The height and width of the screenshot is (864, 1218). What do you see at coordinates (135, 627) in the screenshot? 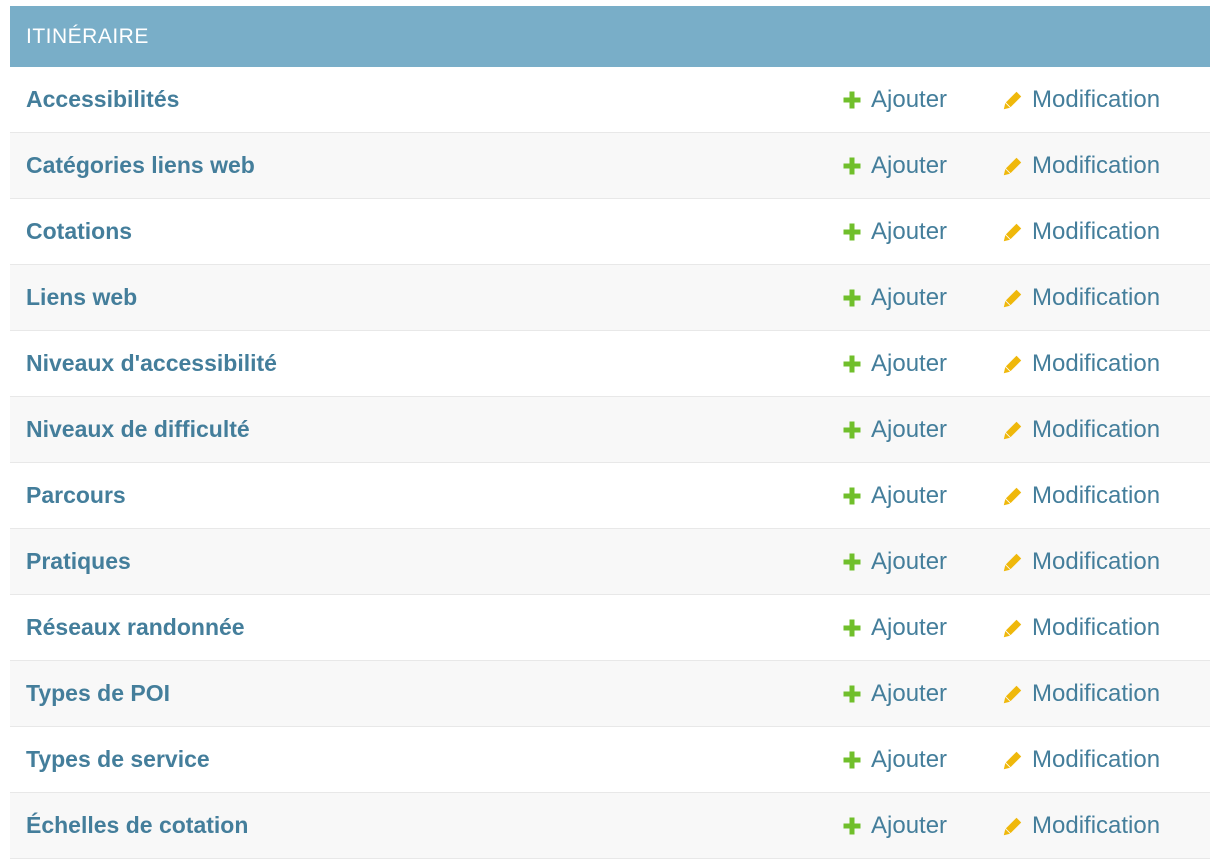
I see `model-link: Réseaux randonnée` at bounding box center [135, 627].